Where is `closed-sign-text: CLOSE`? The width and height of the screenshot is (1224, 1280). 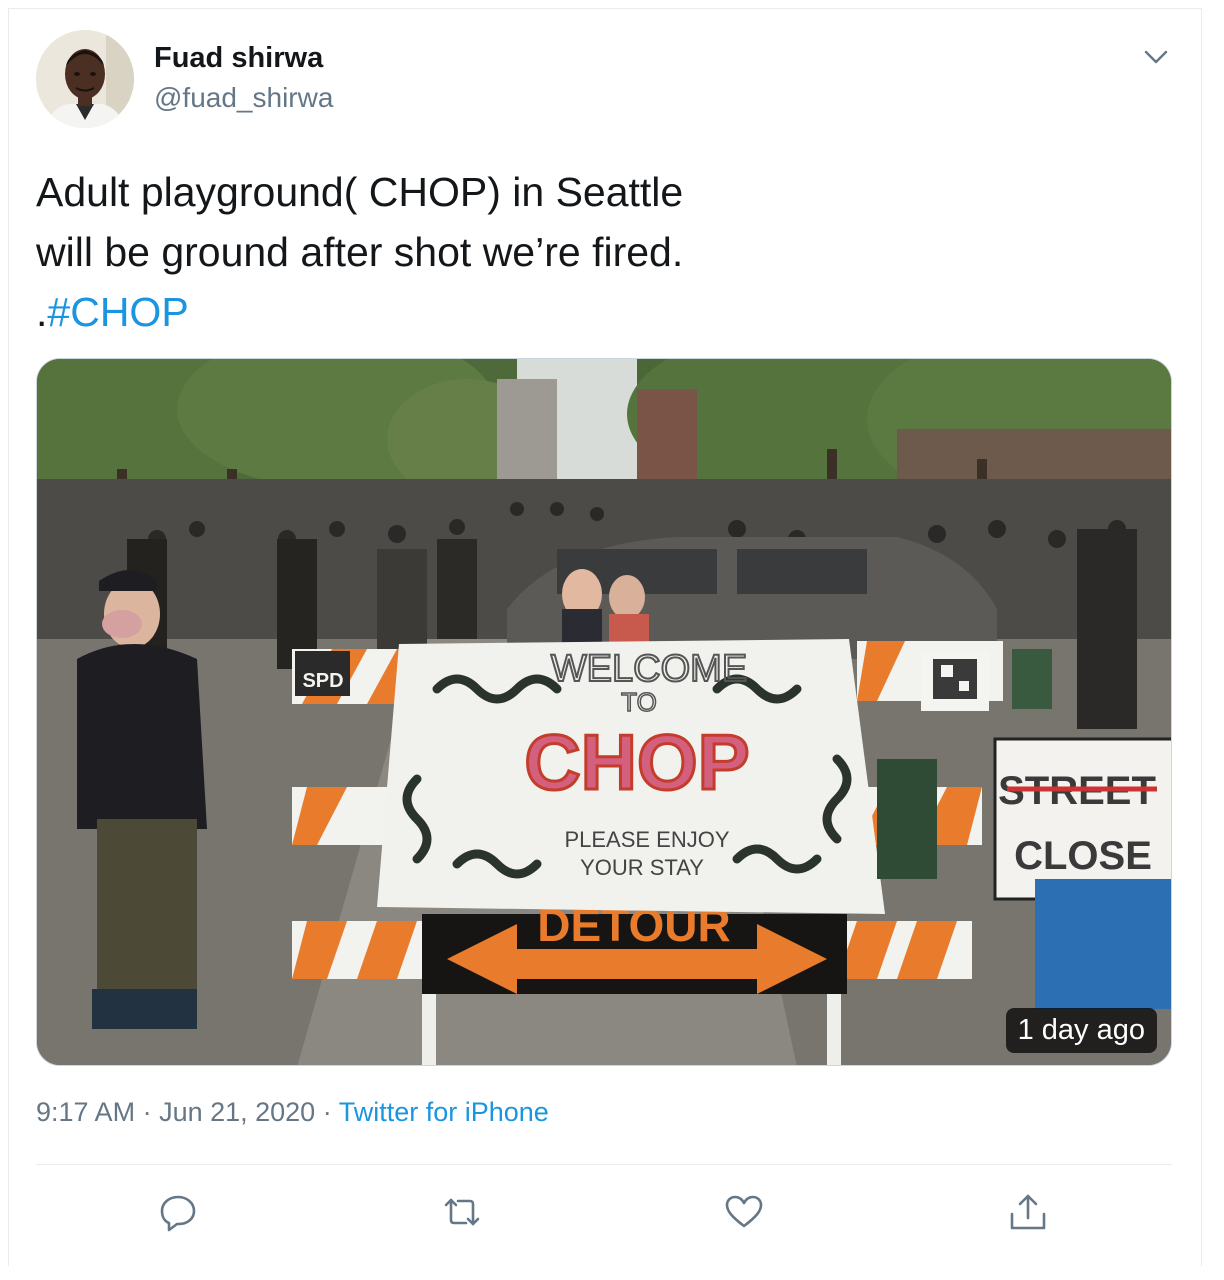
closed-sign-text: CLOSE is located at coordinates (1083, 856).